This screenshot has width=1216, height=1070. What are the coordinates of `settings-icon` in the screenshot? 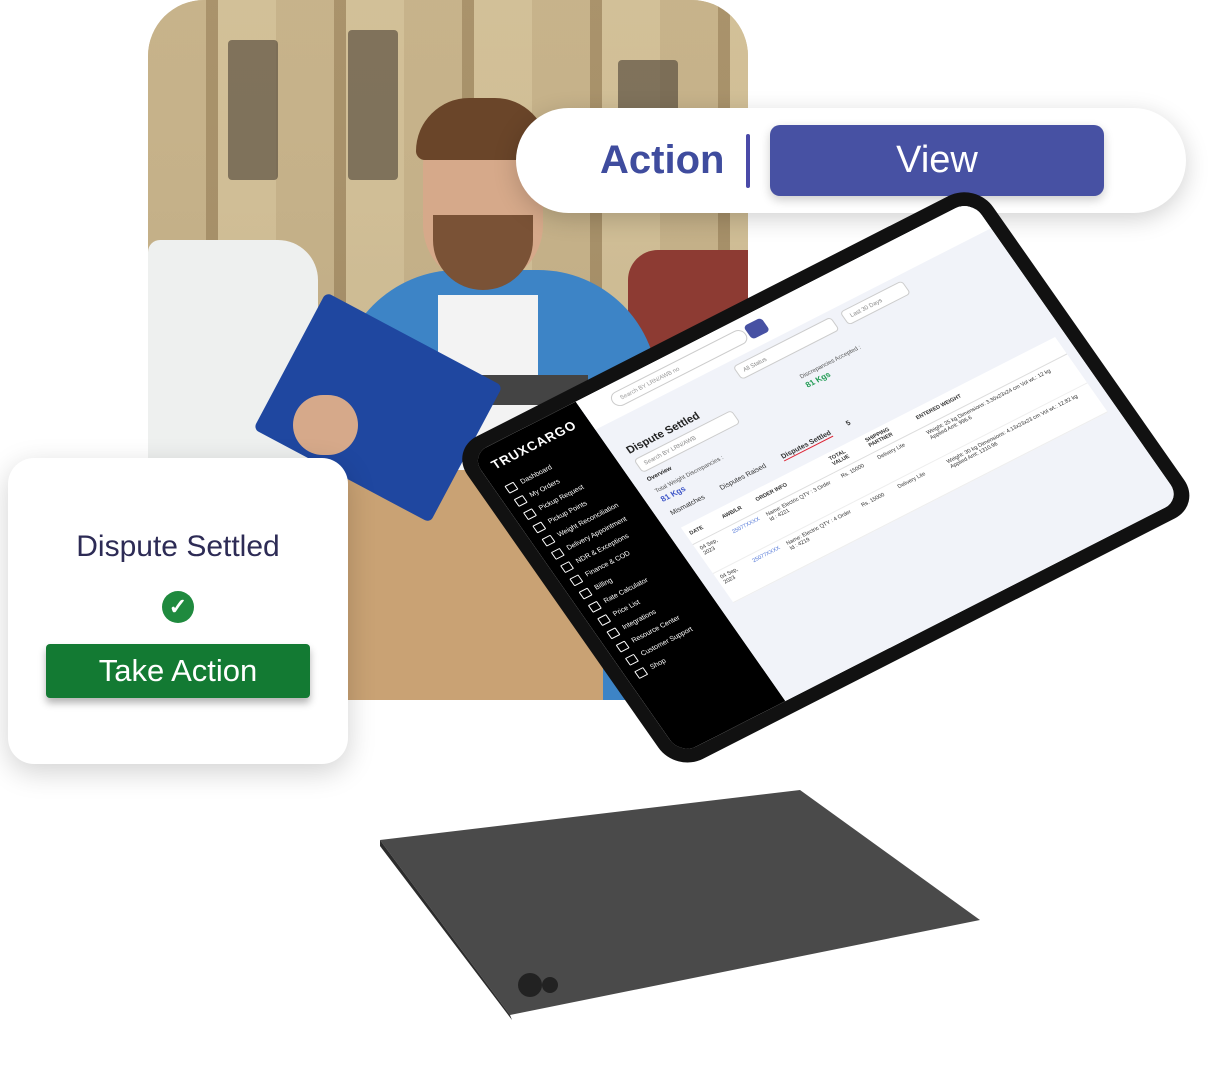 It's located at (622, 646).